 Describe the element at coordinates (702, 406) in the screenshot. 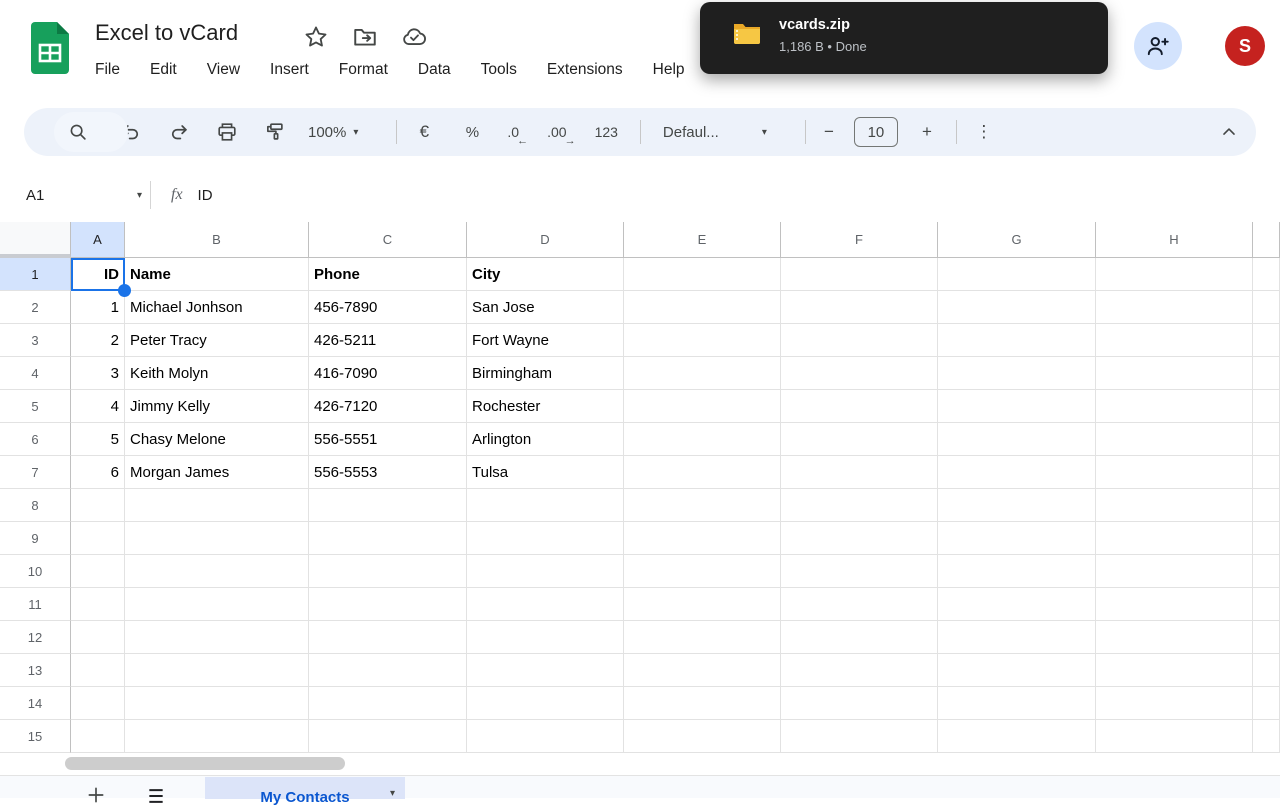

I see `cell-E5` at that location.